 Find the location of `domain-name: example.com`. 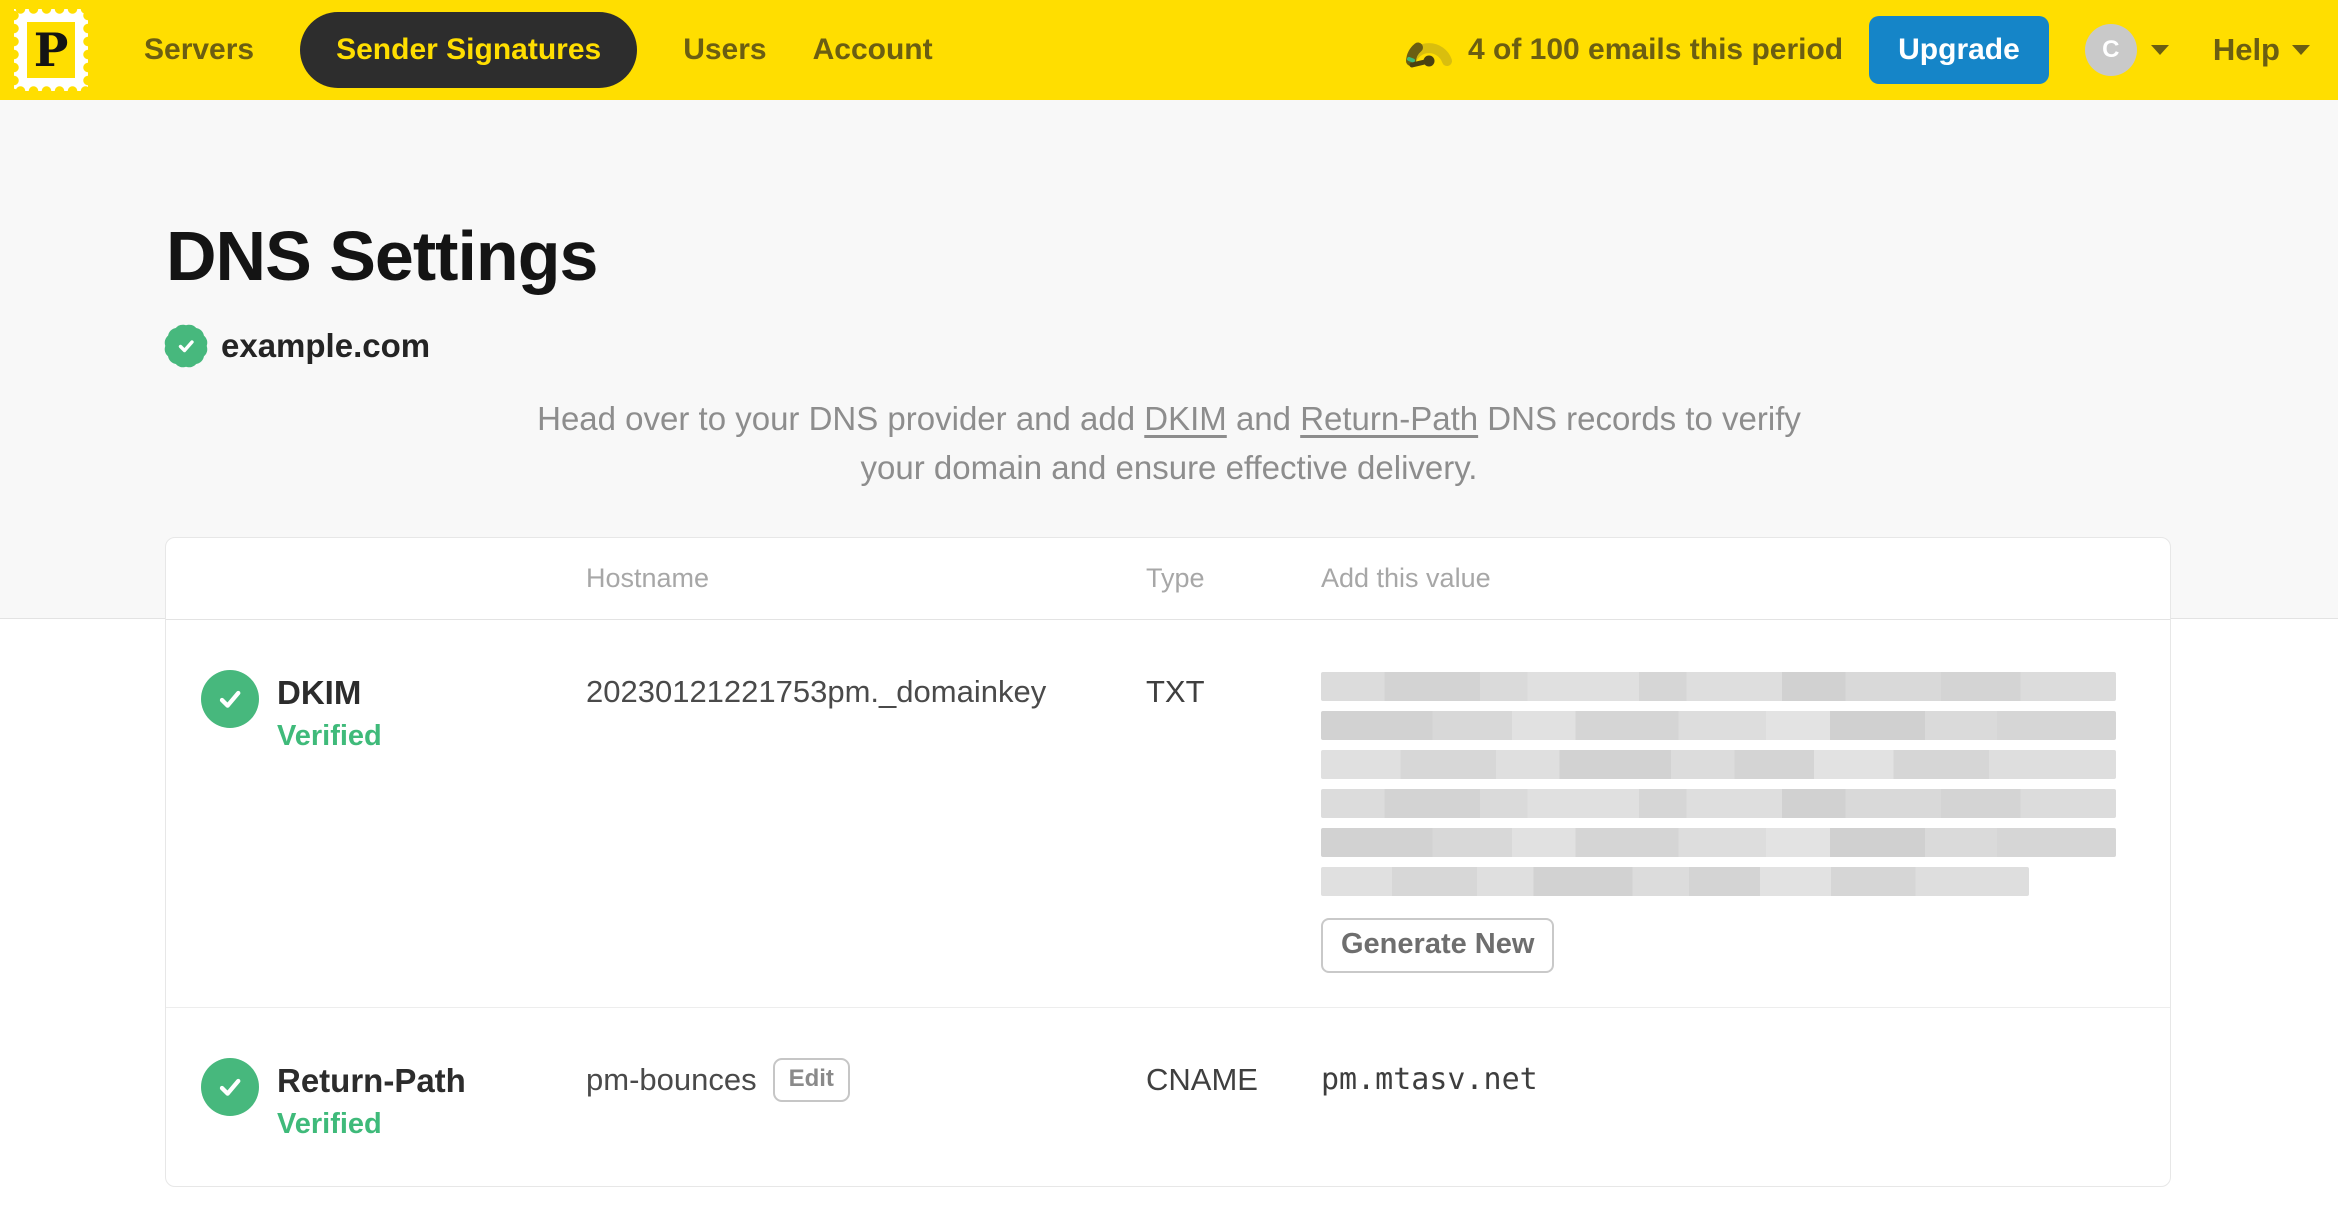

domain-name: example.com is located at coordinates (326, 345).